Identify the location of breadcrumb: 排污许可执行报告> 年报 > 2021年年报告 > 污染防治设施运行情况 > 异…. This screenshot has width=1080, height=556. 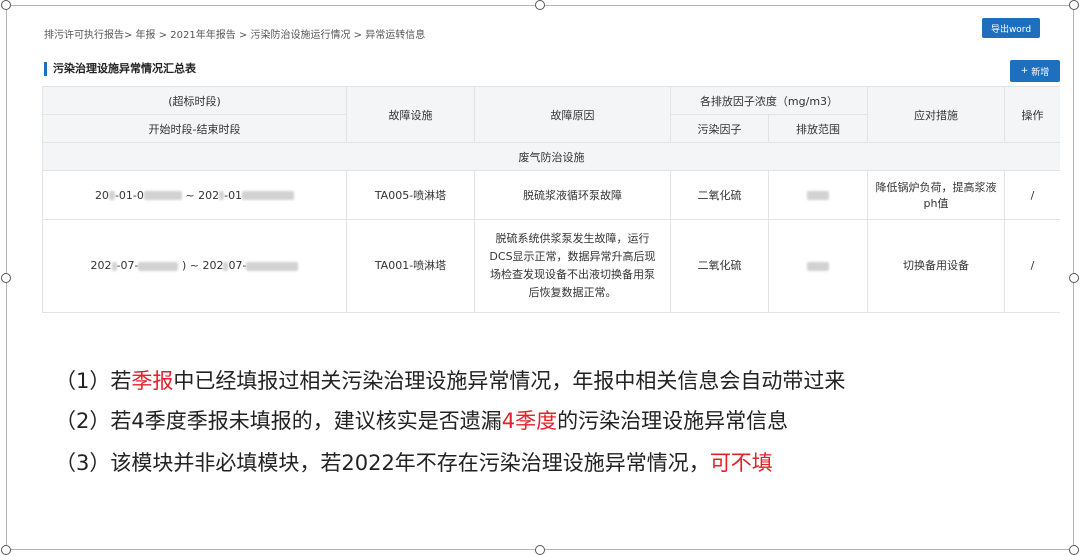
(235, 35).